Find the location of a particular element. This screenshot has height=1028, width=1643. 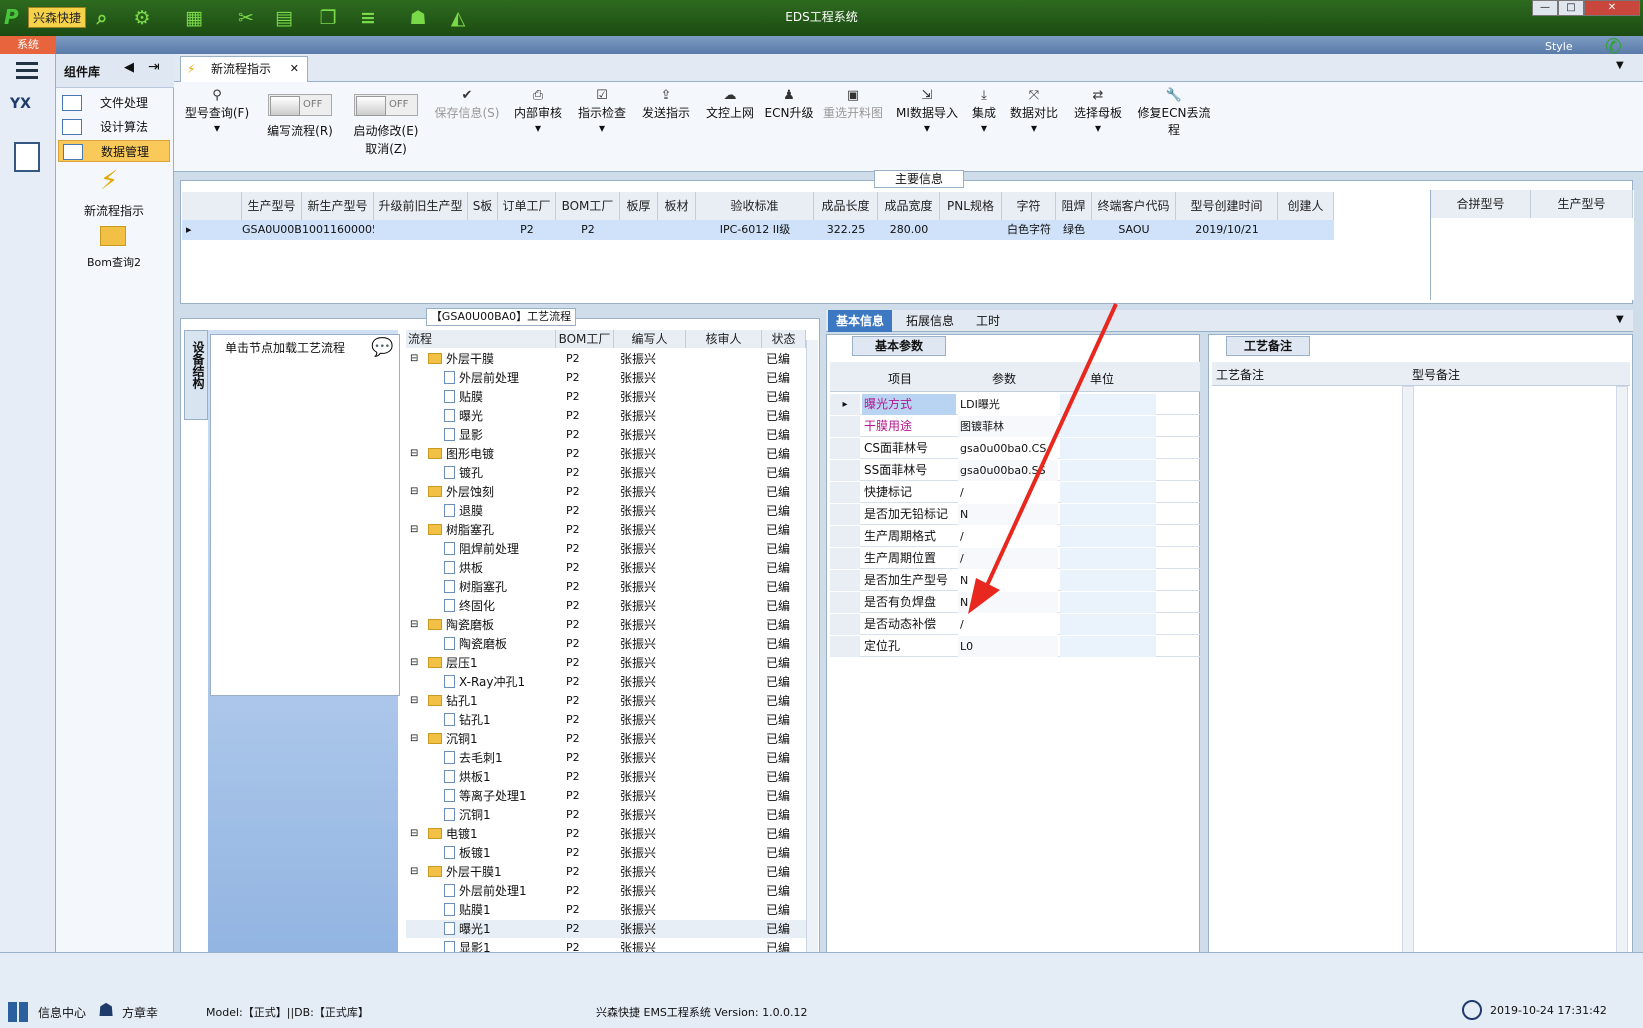

doc-upload-button: ☁ 文控上网 is located at coordinates (730, 104).